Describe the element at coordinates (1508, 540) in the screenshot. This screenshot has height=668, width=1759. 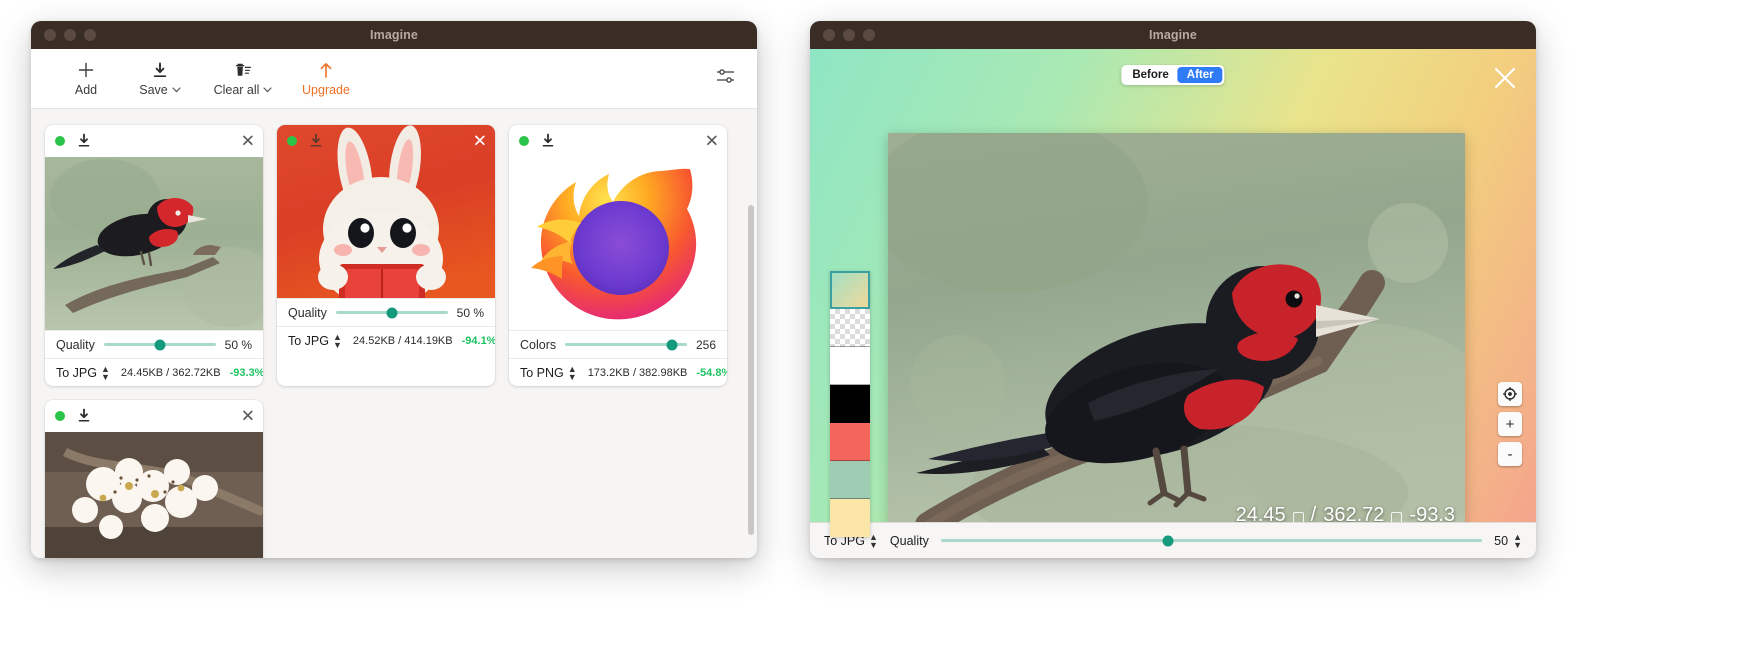
I see `quality-stepper: 50 ▲ ▼` at that location.